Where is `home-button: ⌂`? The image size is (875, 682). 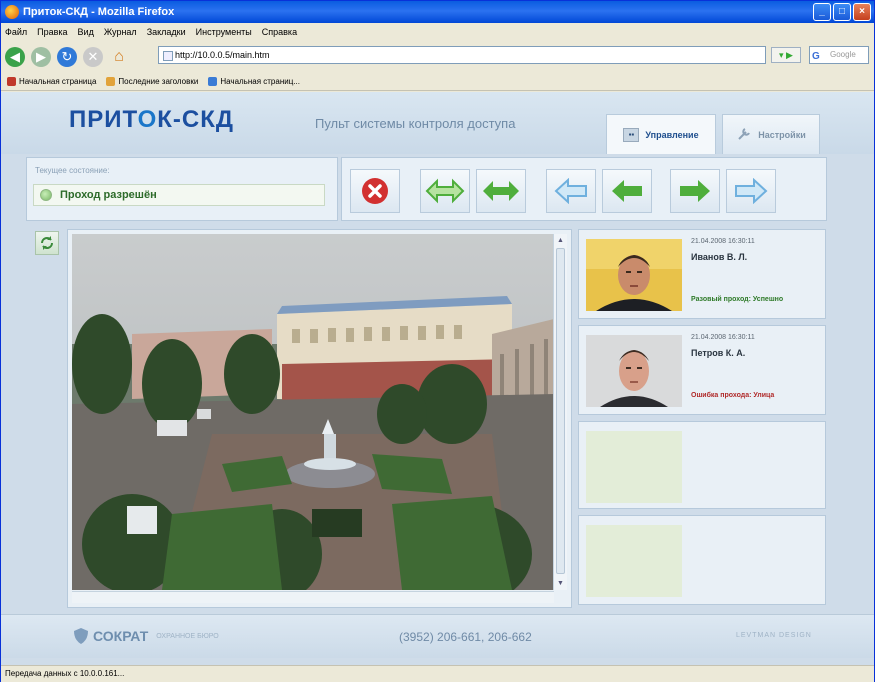 home-button: ⌂ is located at coordinates (119, 57).